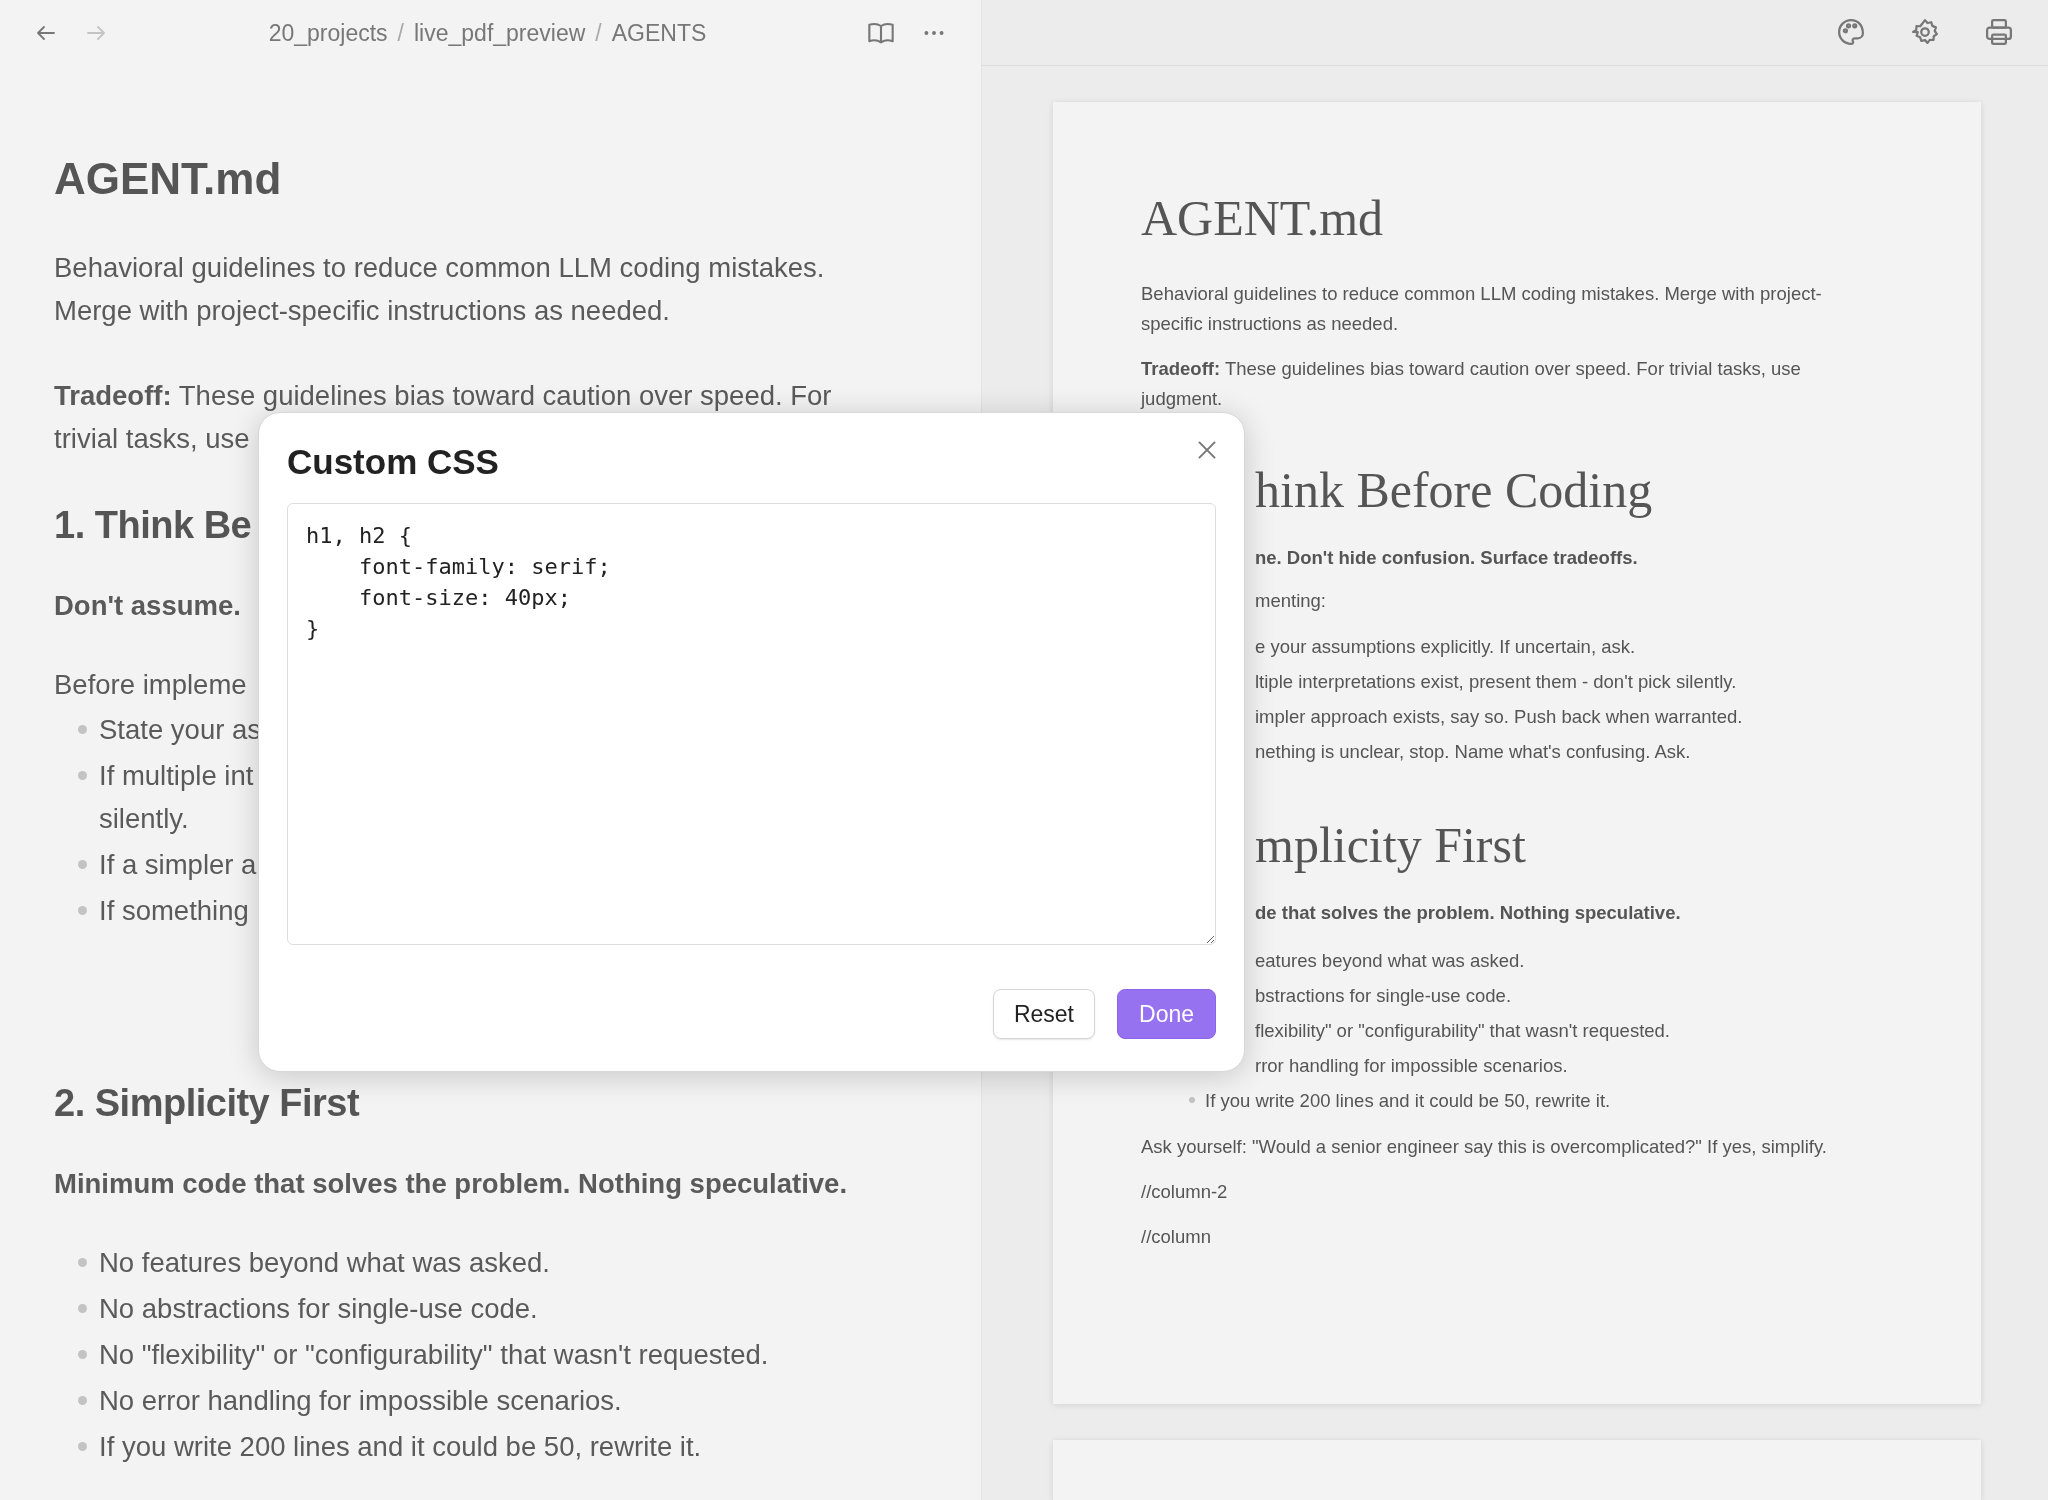 The image size is (2048, 1500). I want to click on list-item-text: No "flexibility" or "configurability" that wasn't requested., so click(434, 1355).